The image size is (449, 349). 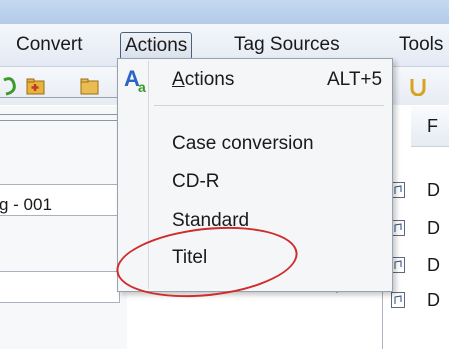 What do you see at coordinates (49, 45) in the screenshot?
I see `menu-convert: Convert` at bounding box center [49, 45].